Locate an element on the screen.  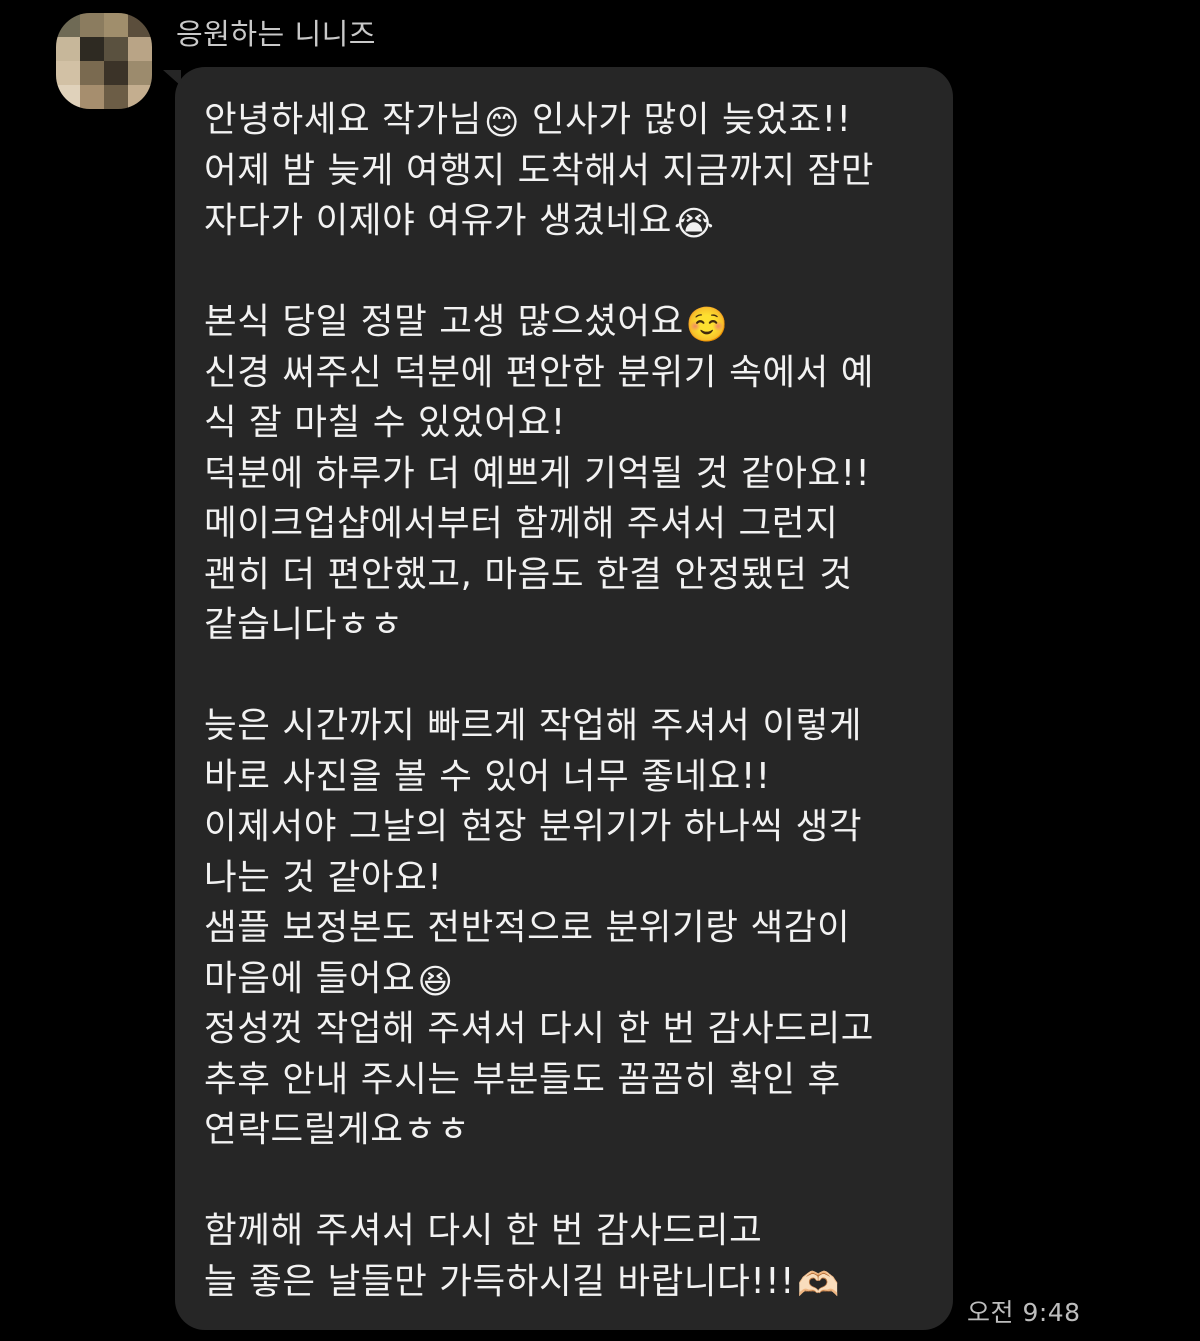
message-line: 연락드릴게요ㅎㅎ is located at coordinates (568, 1130).